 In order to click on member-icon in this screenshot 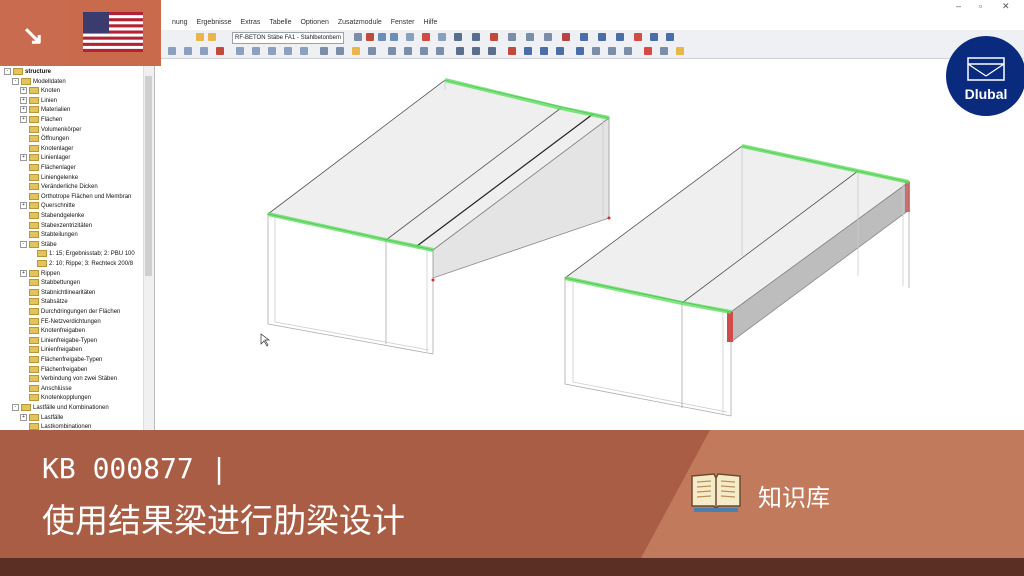, I will do `click(426, 37)`.